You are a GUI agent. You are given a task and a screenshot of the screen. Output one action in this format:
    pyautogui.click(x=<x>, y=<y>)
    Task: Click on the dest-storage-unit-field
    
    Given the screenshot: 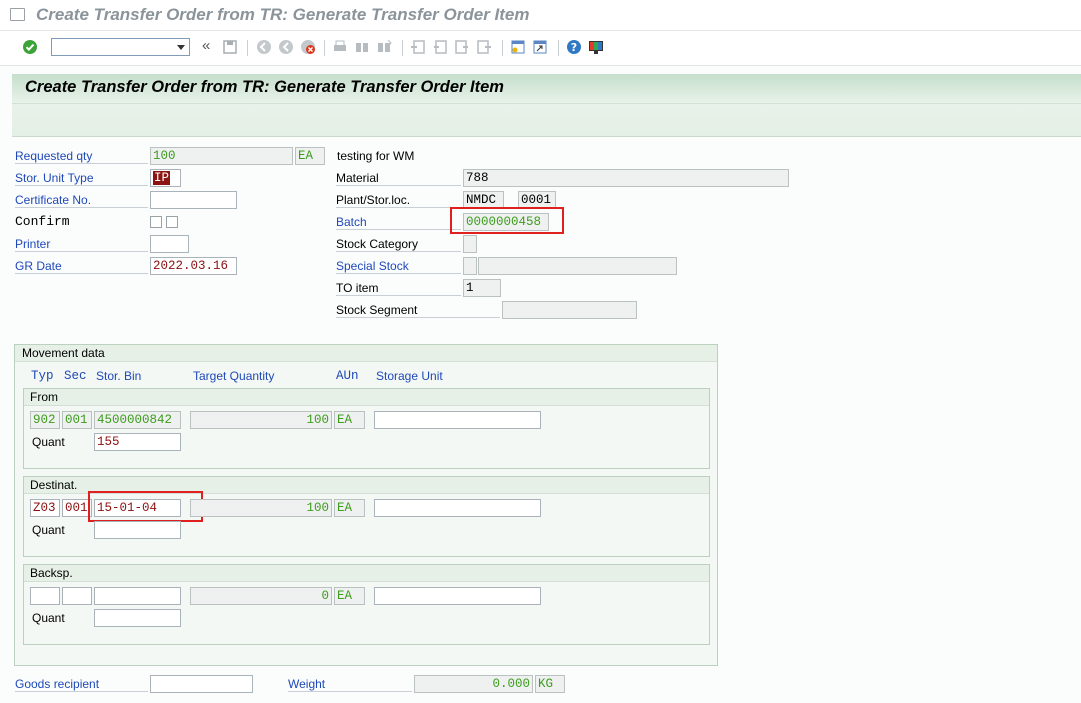 What is the action you would take?
    pyautogui.click(x=457, y=508)
    